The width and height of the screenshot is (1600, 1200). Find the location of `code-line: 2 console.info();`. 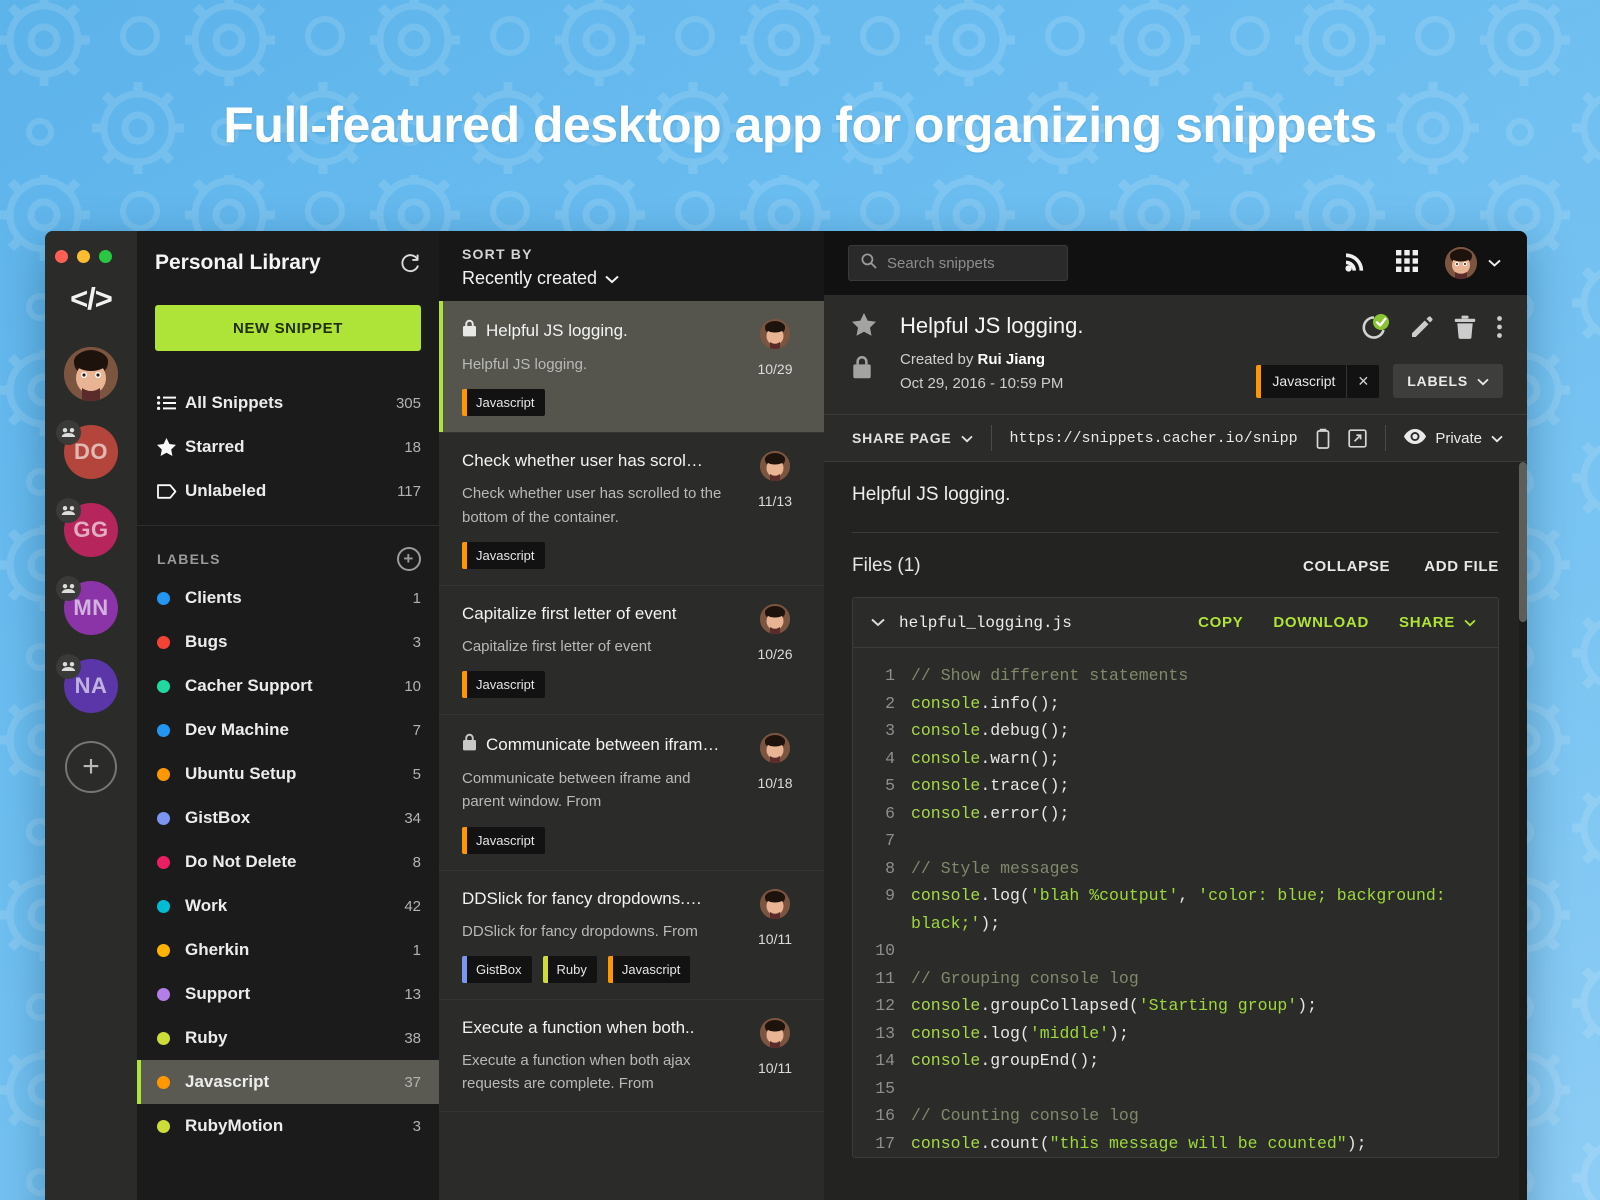

code-line: 2 console.info(); is located at coordinates (1175, 704).